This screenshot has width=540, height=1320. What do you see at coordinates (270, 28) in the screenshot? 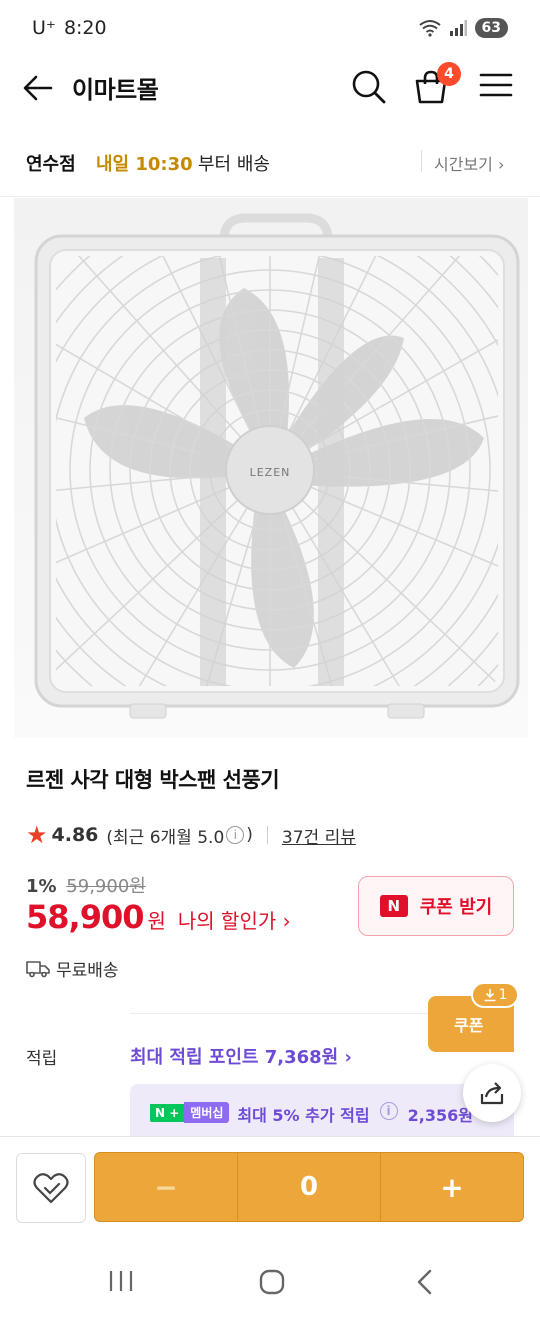
I see `status-bar: U⁺ 8:20 63` at bounding box center [270, 28].